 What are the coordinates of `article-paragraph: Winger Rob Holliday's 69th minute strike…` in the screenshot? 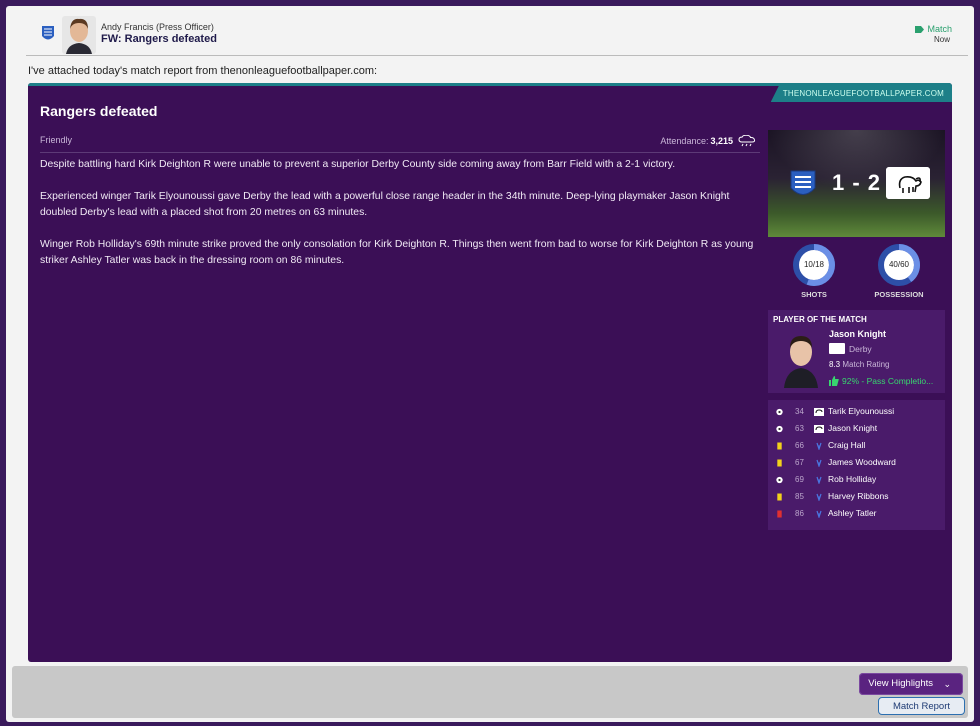 It's located at (397, 252).